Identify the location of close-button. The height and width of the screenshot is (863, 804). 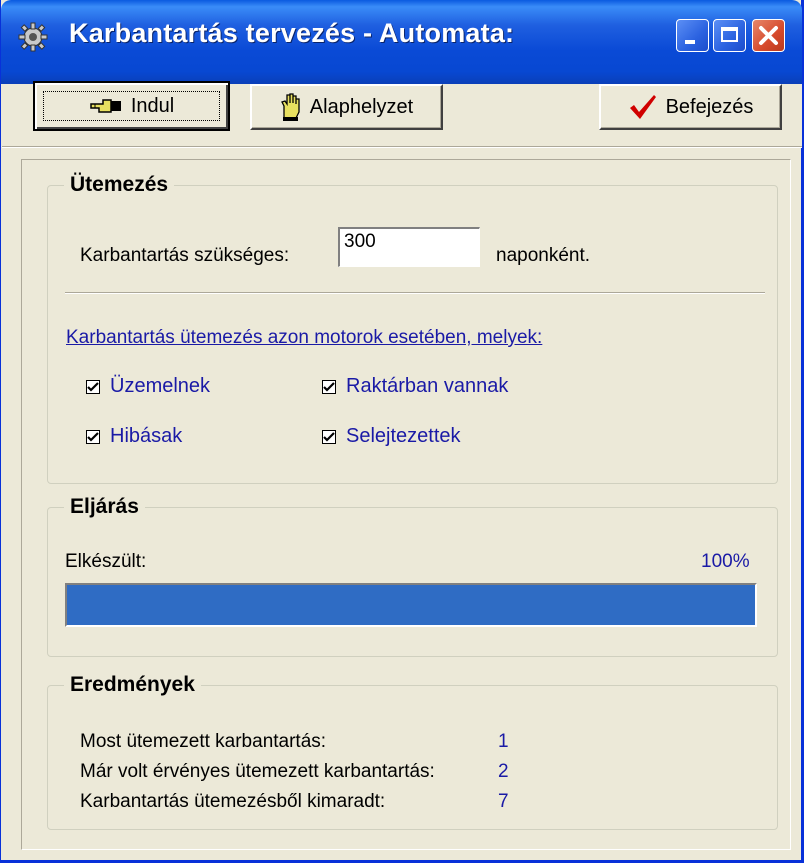
(768, 35).